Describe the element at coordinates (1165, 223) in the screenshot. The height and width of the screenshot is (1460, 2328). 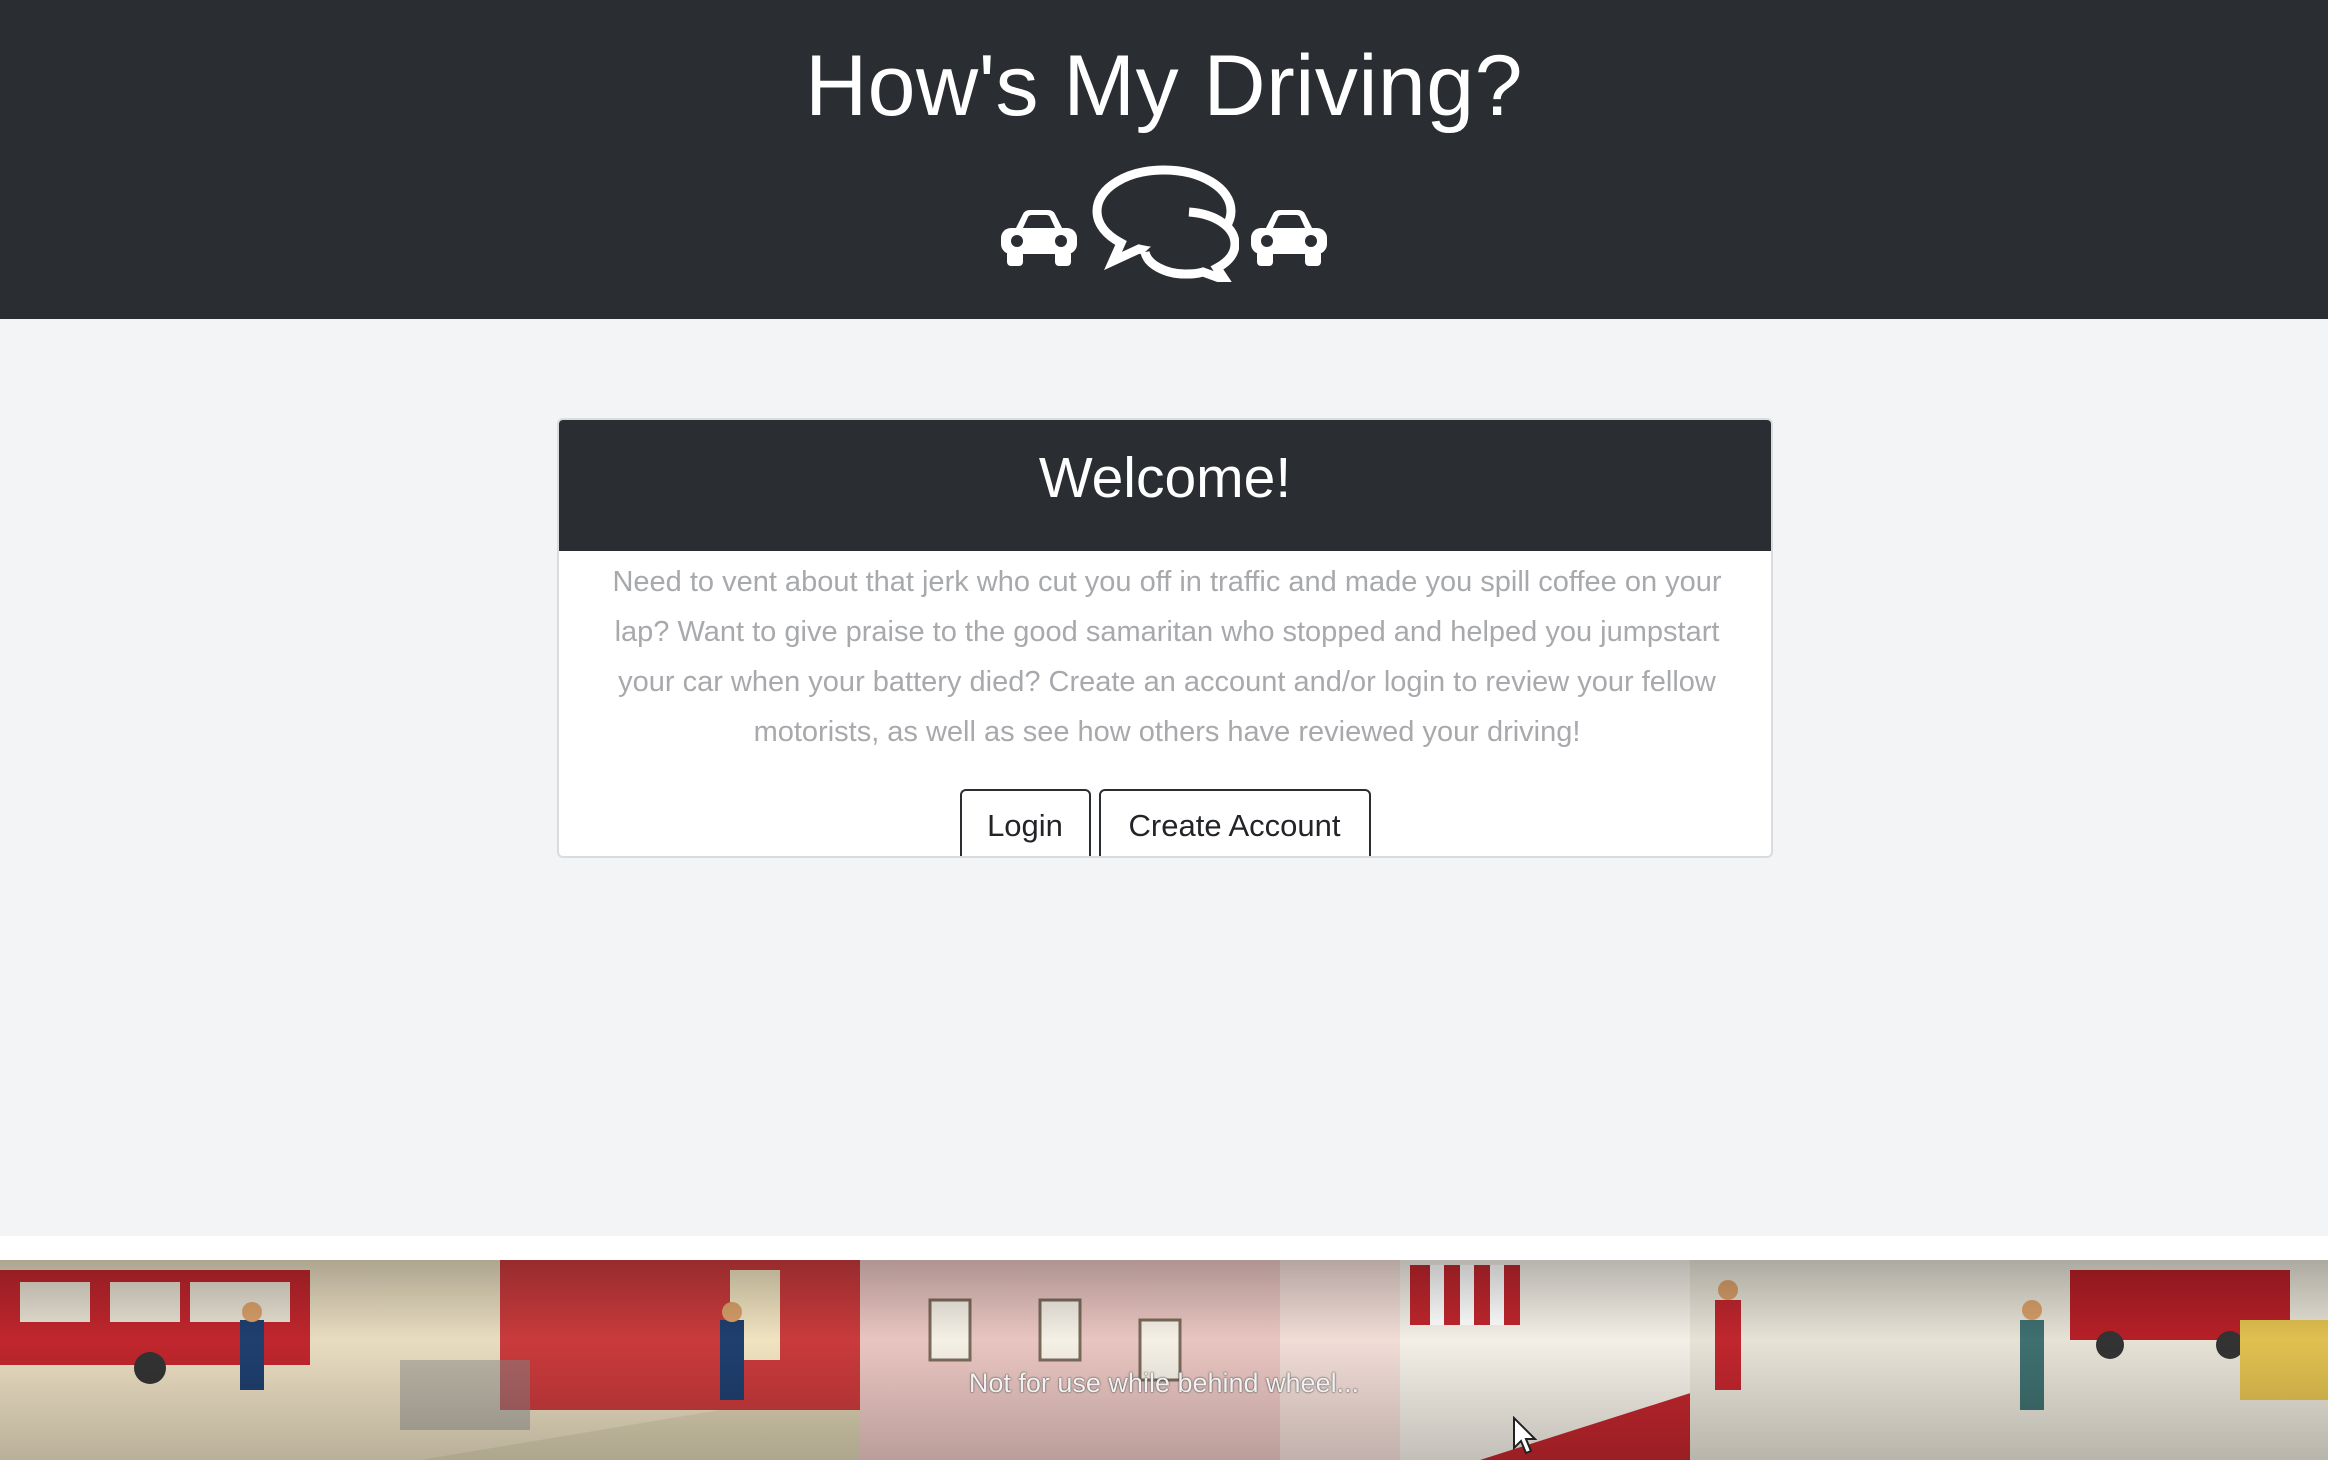
I see `chat-bubbles-icon` at that location.